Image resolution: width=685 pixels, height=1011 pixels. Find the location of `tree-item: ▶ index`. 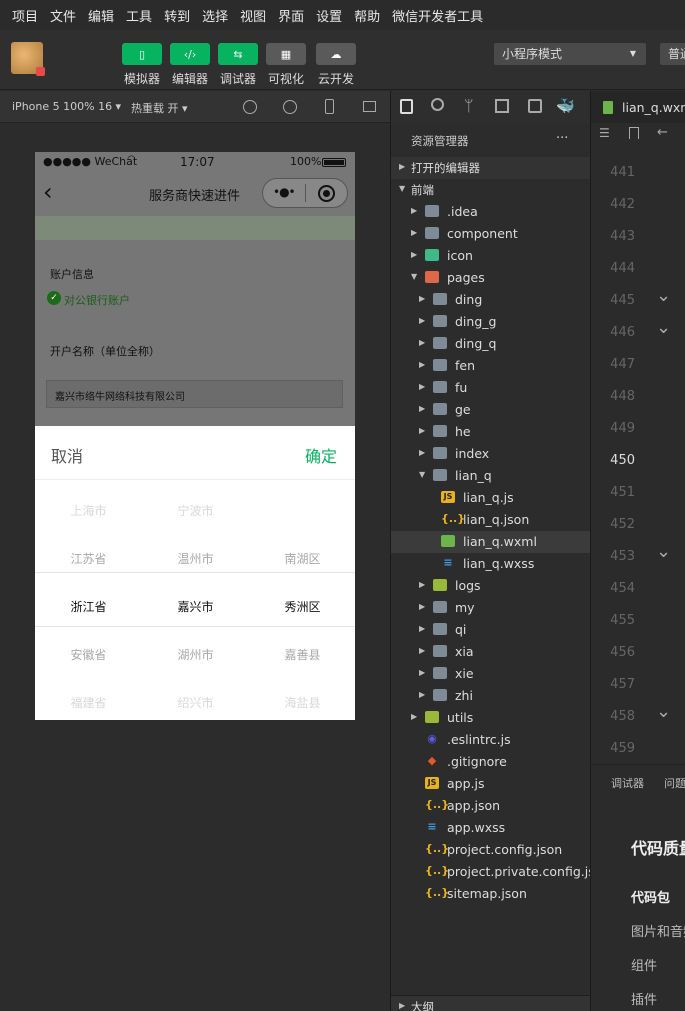

tree-item: ▶ index is located at coordinates (491, 454).